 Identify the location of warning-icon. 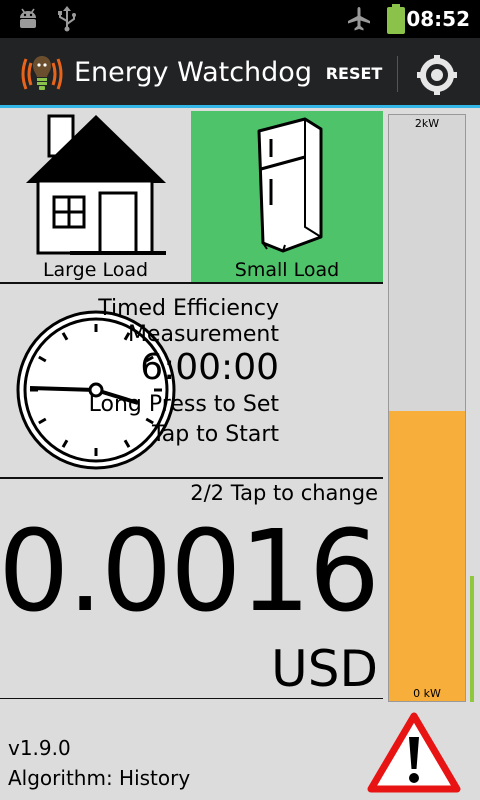
(414, 752).